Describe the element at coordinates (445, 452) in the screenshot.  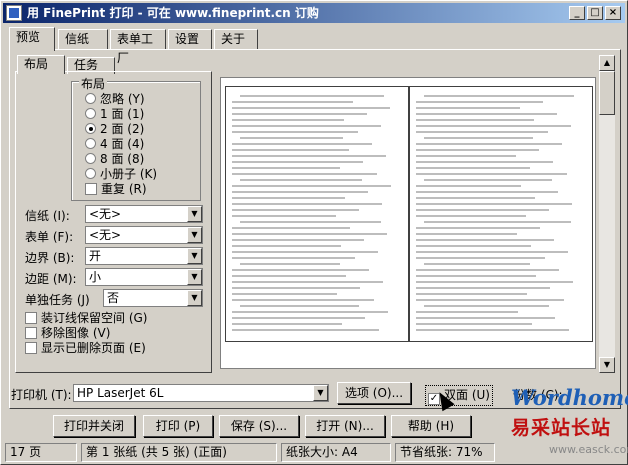
I see `status-savings: 节省纸张: 71%` at that location.